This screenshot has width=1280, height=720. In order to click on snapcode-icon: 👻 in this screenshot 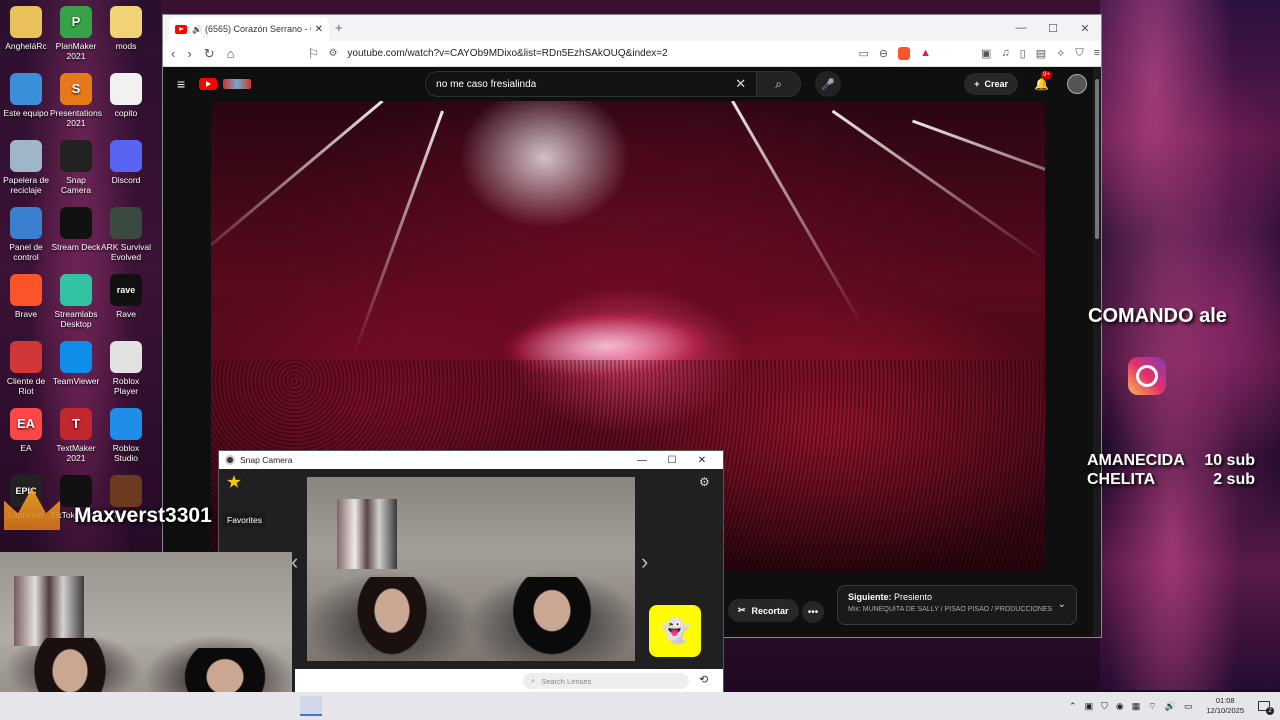, I will do `click(675, 631)`.